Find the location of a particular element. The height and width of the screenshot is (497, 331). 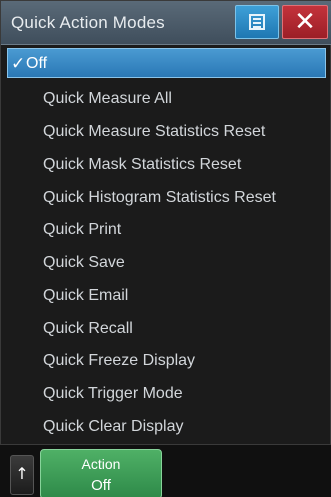

up-arrow-button: ↑ is located at coordinates (22, 475).